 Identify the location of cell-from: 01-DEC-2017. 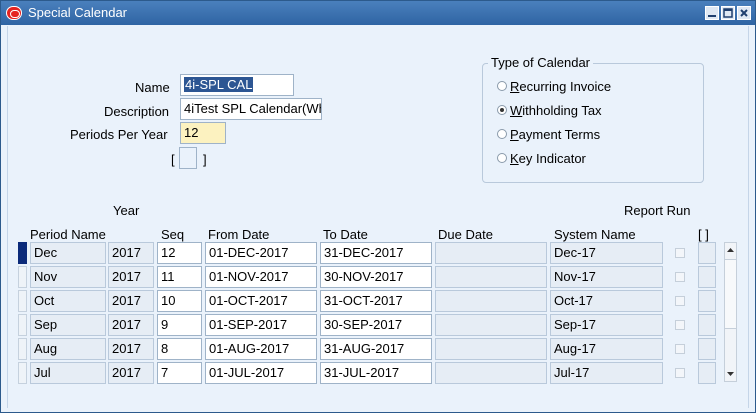
(261, 253).